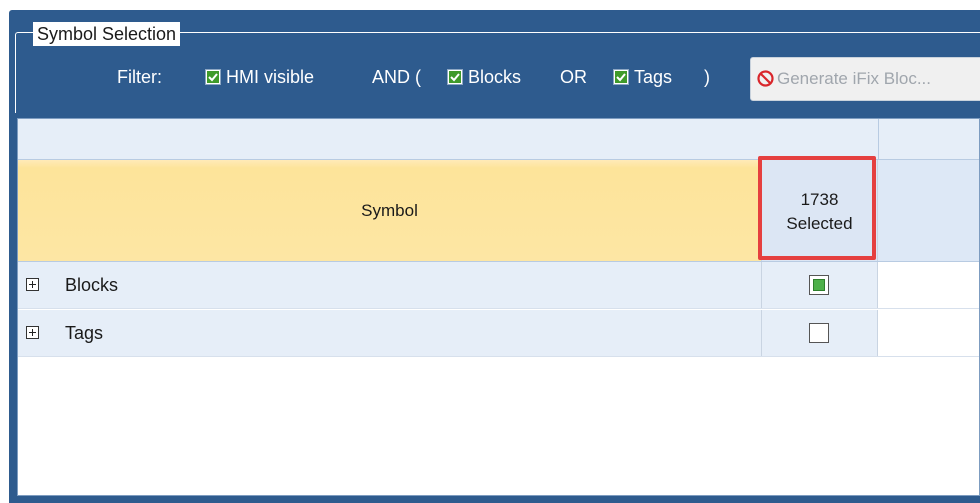  What do you see at coordinates (495, 77) in the screenshot?
I see `blocks-filter-label: Blocks` at bounding box center [495, 77].